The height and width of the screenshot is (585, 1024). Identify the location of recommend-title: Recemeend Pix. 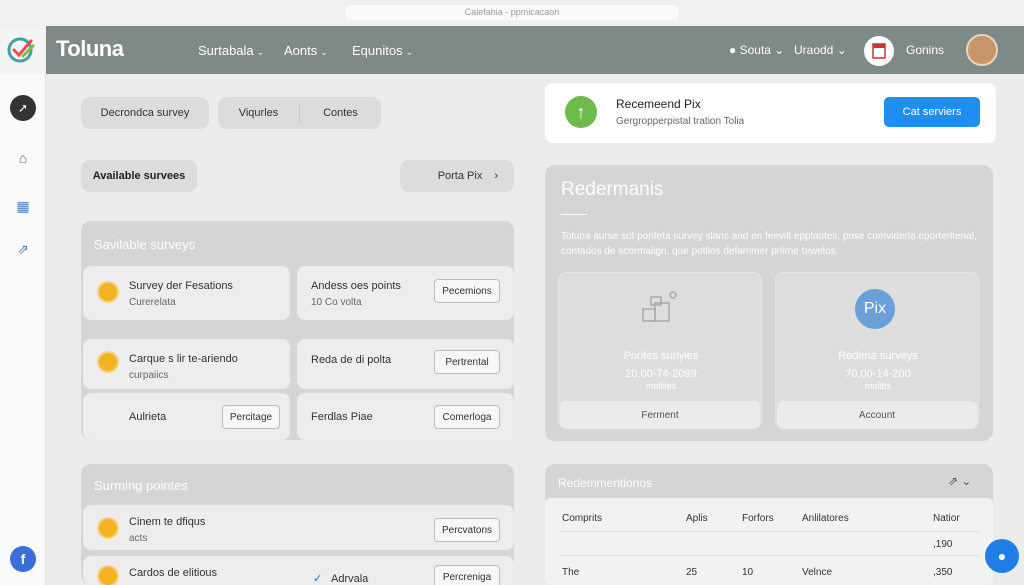
(658, 104).